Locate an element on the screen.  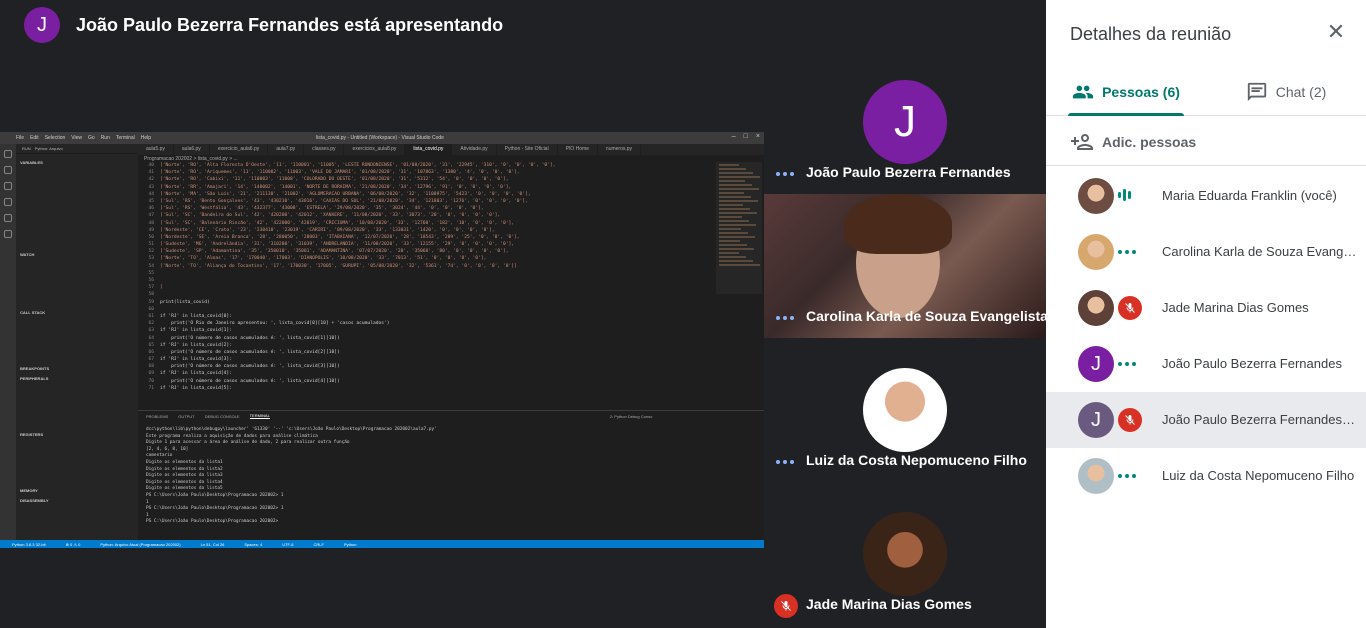
vscode-tab: PIO Home is located at coordinates (578, 149).